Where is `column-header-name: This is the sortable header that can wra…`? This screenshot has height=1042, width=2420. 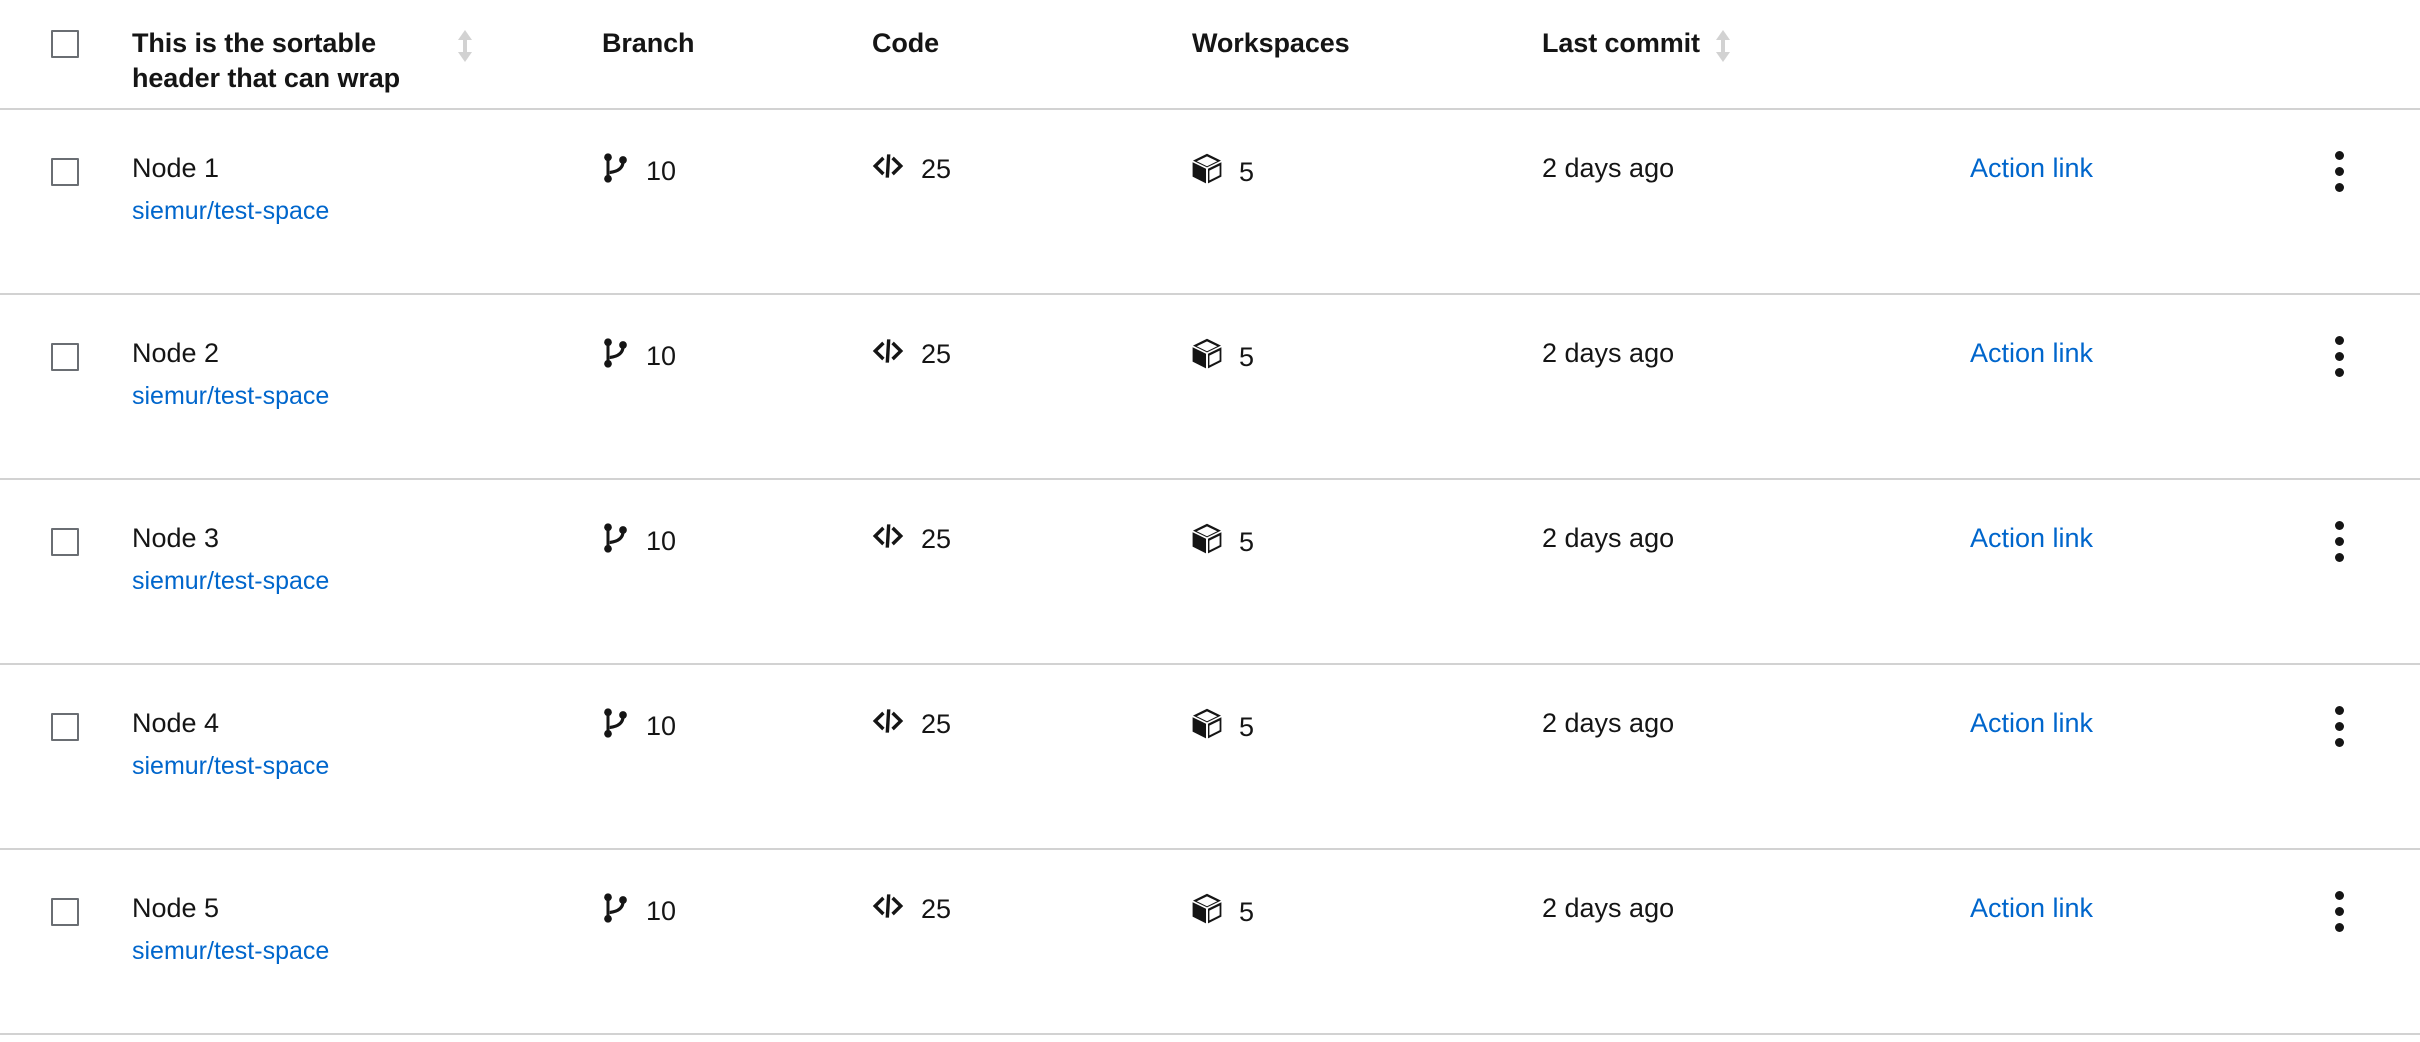
column-header-name: This is the sortable header that can wra… is located at coordinates (363, 47).